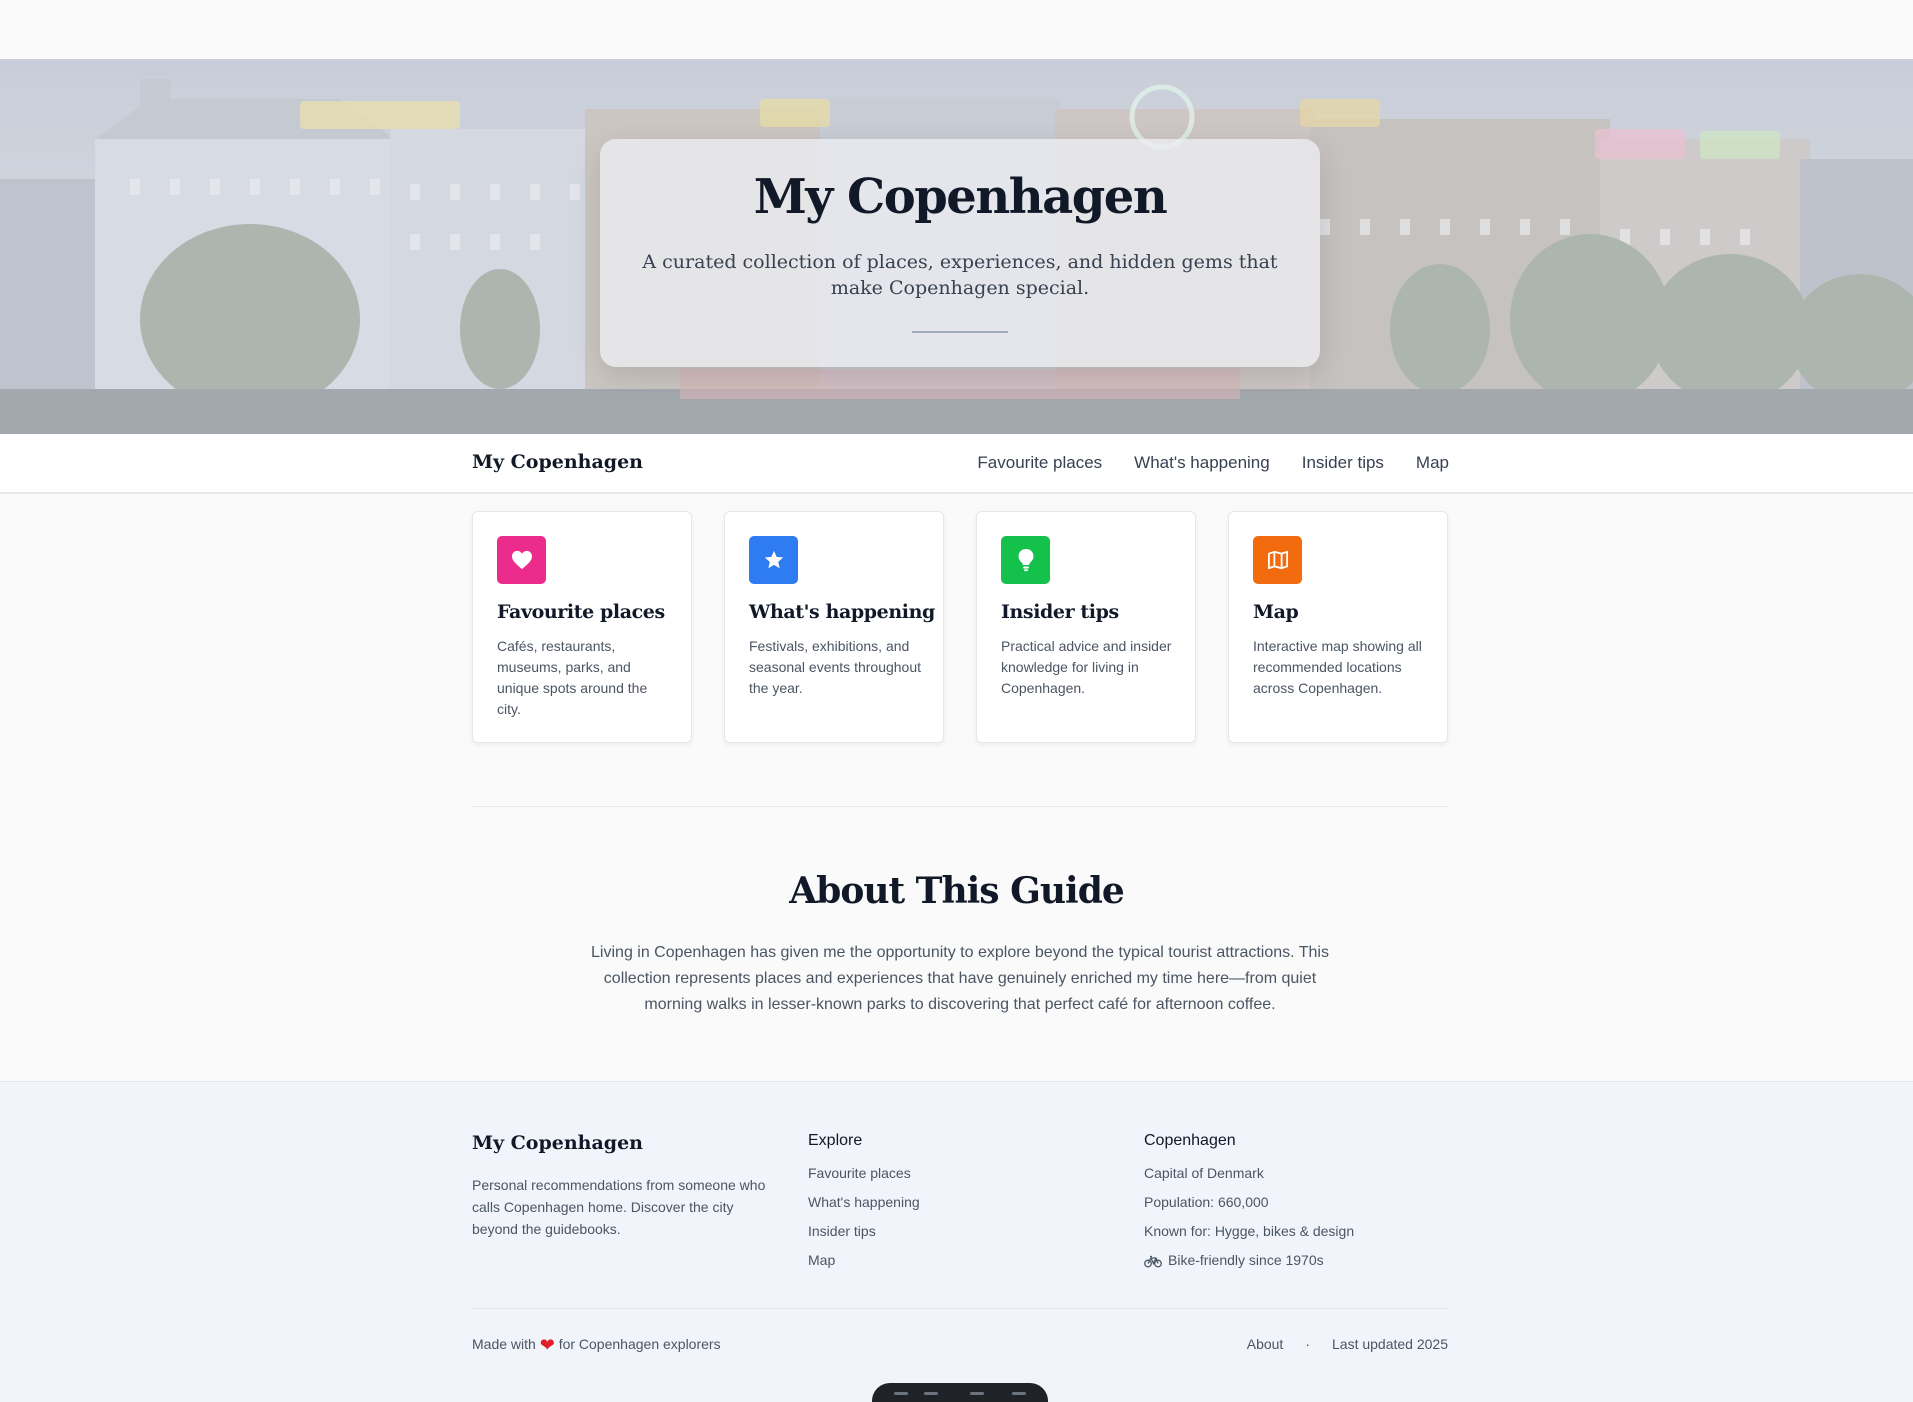 This screenshot has width=1913, height=1402. I want to click on nav-link-insider-tips: Insider tips, so click(1343, 463).